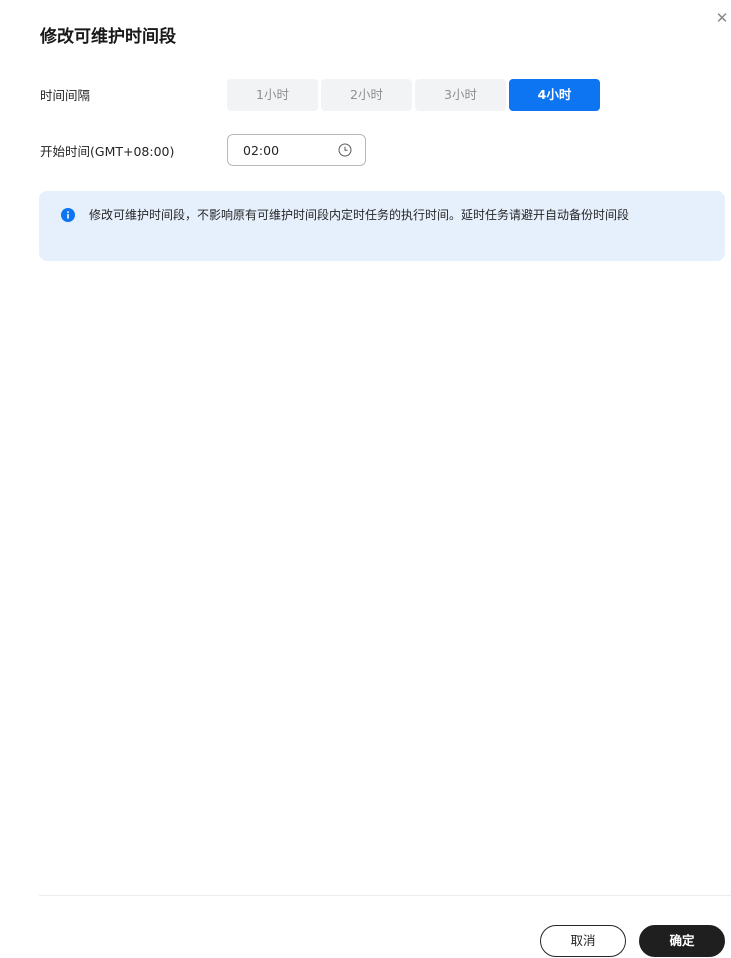 This screenshot has width=731, height=958. What do you see at coordinates (460, 95) in the screenshot?
I see `interval-option-3h: 3小时` at bounding box center [460, 95].